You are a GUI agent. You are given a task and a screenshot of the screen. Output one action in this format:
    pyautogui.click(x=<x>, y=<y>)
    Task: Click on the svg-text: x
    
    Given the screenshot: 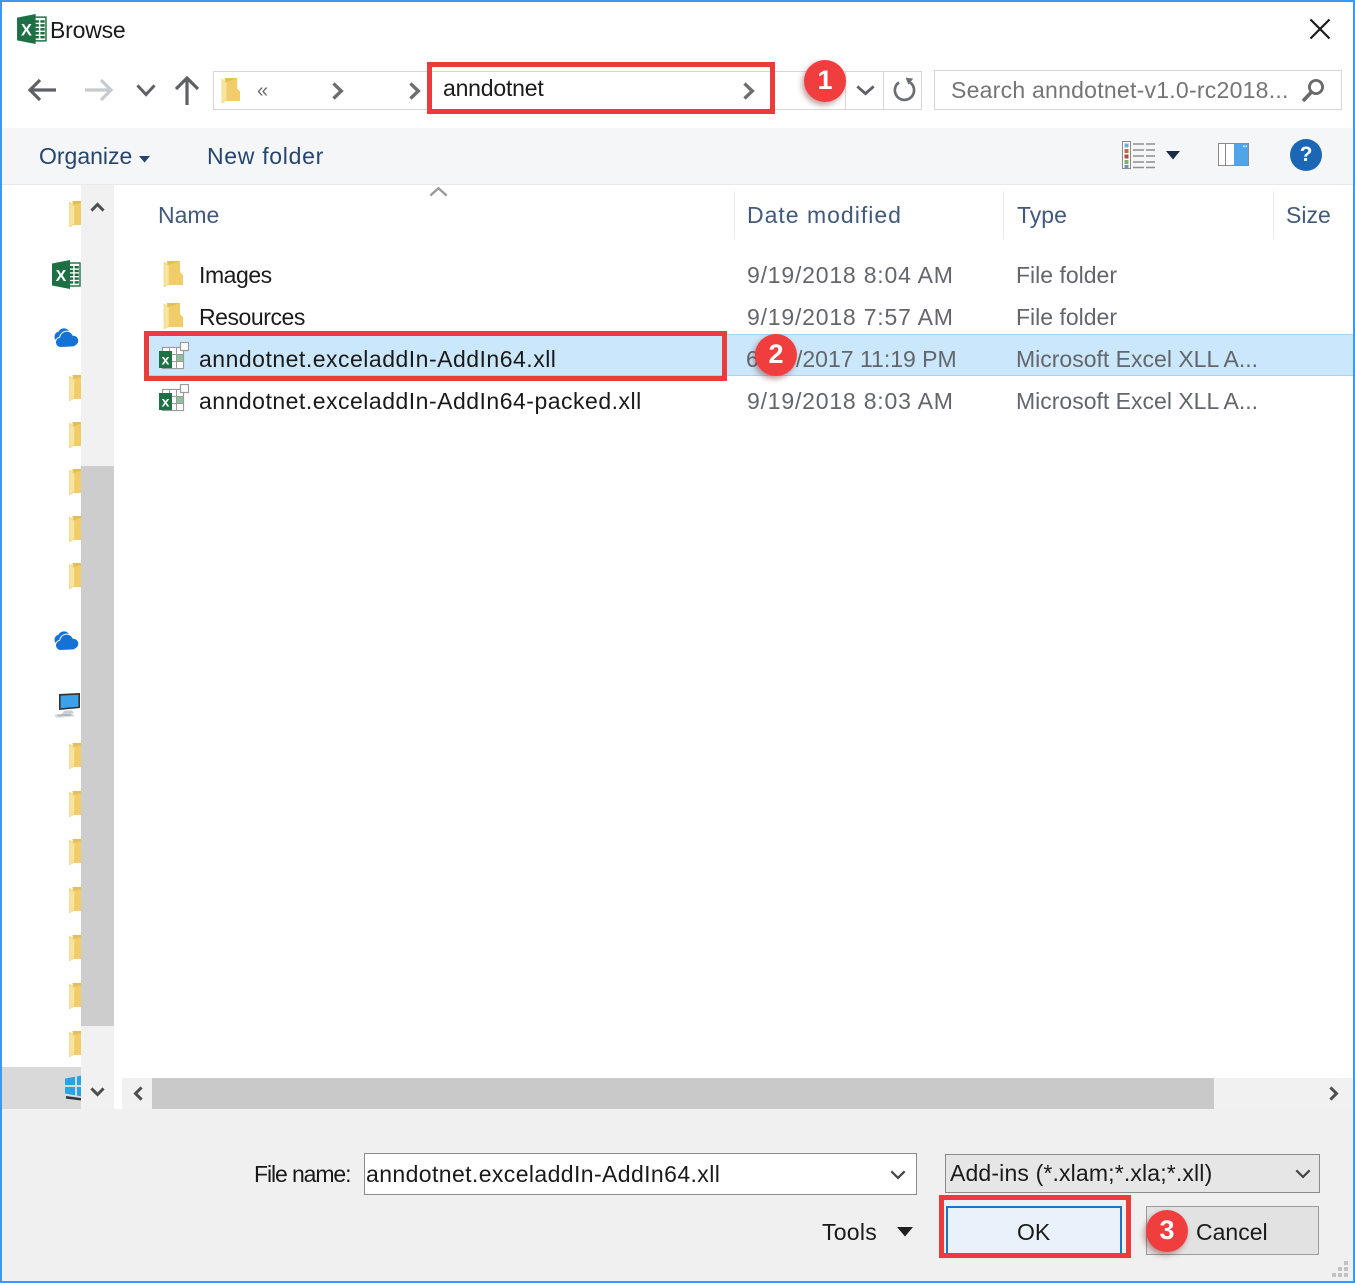 What is the action you would take?
    pyautogui.click(x=166, y=402)
    